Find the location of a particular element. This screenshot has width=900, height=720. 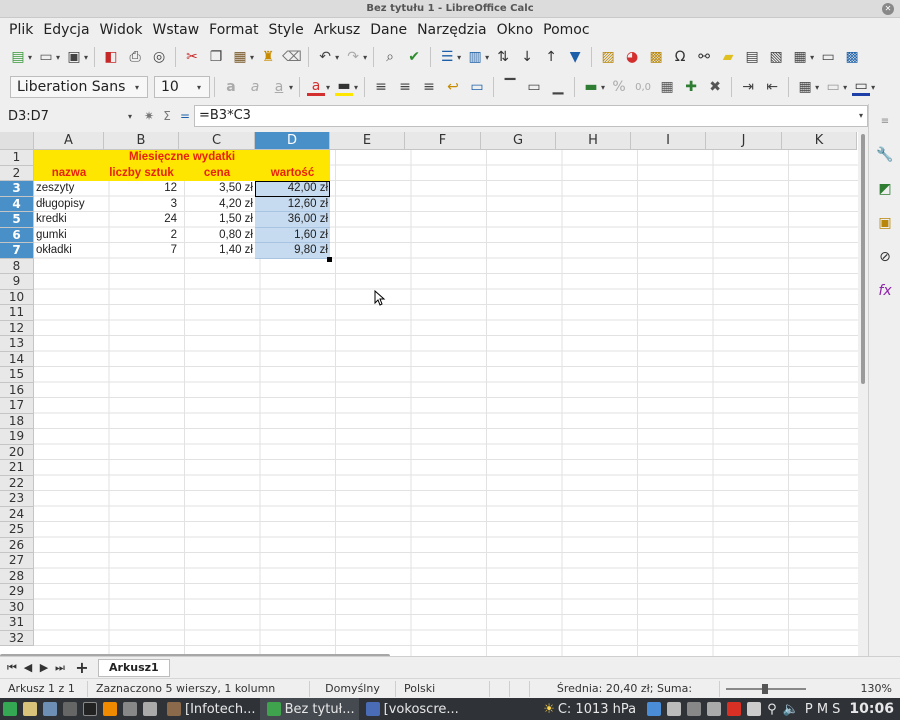

redo-dropdown-icon: ▾ is located at coordinates (365, 57).